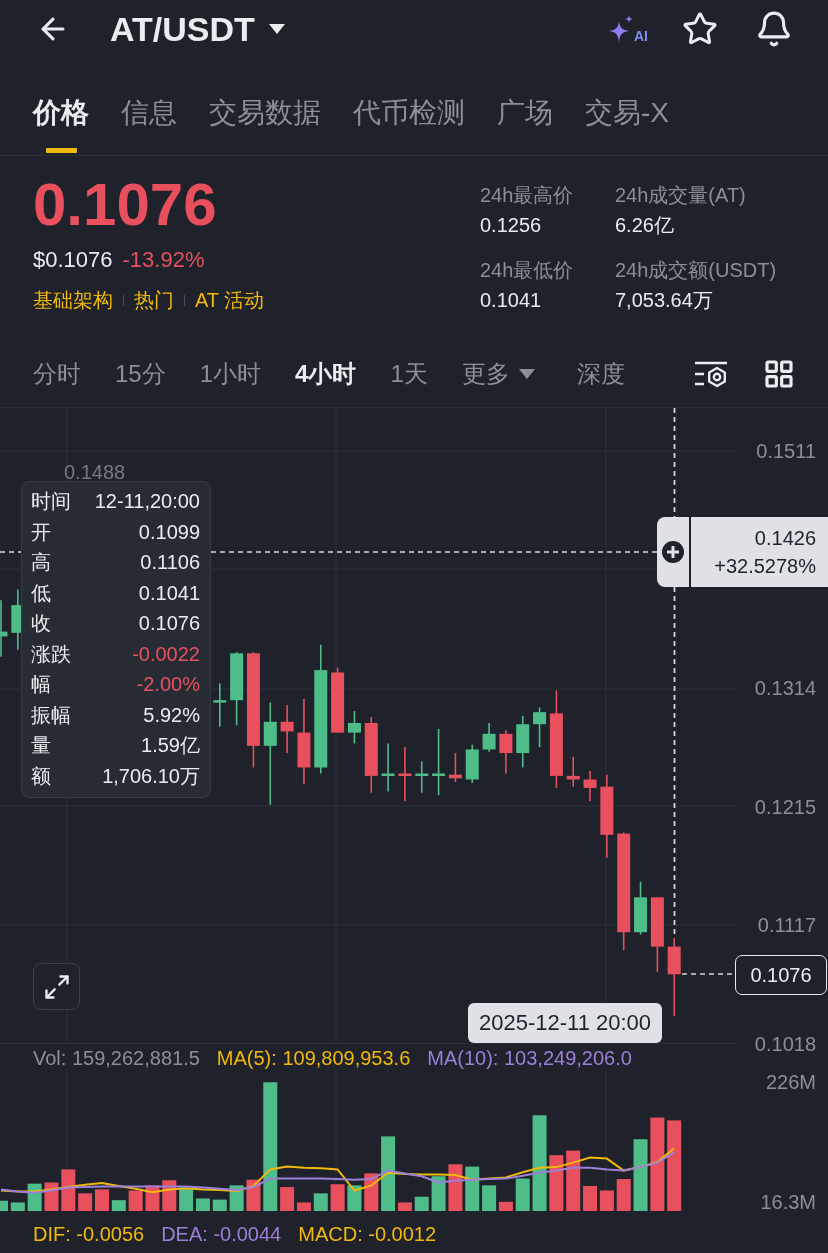 The height and width of the screenshot is (1253, 828). I want to click on tab: 价格, so click(61, 125).